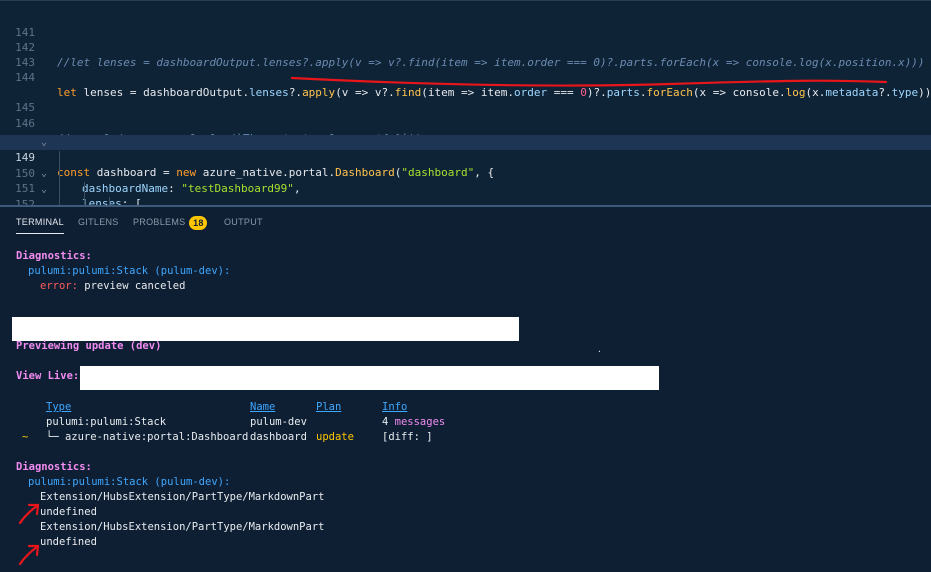 This screenshot has width=931, height=572. I want to click on error-line: error: preview canceled, so click(112, 286).